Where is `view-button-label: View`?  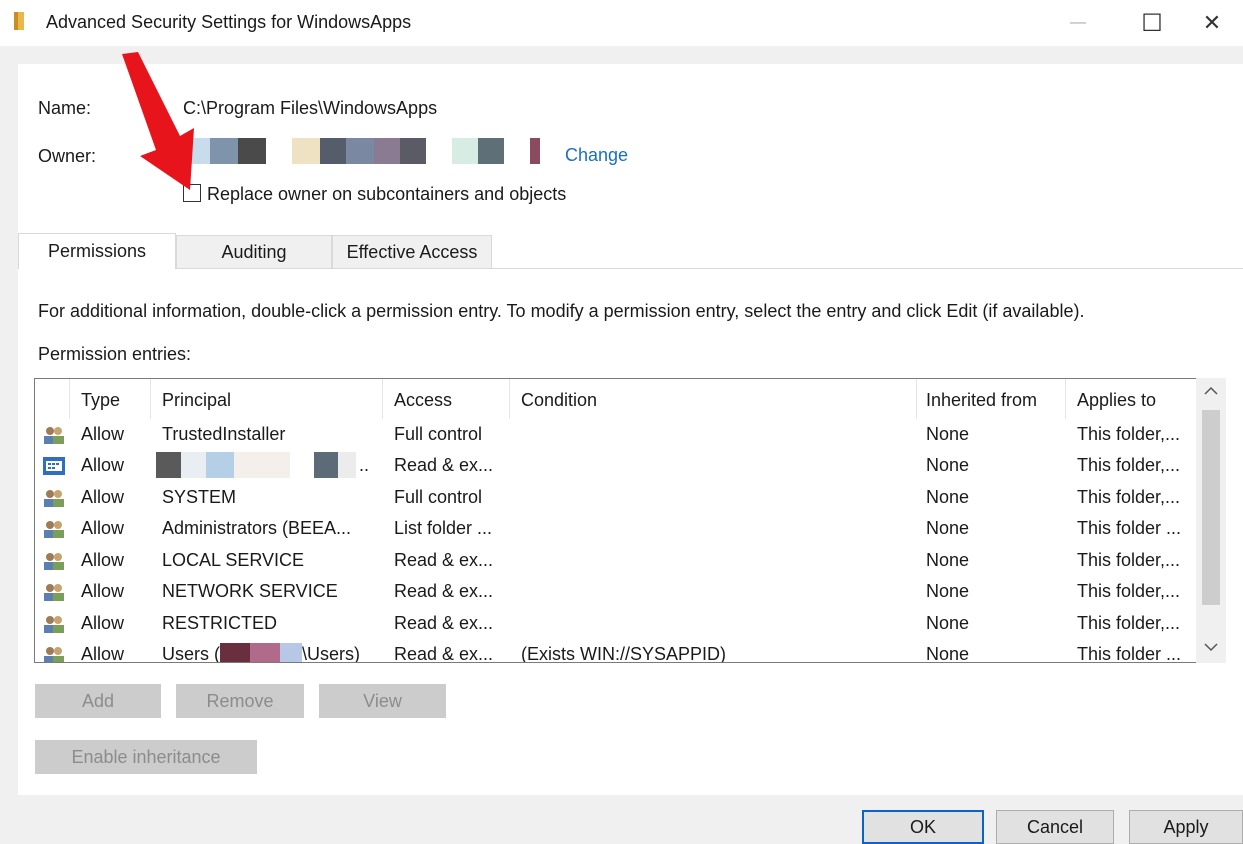 view-button-label: View is located at coordinates (382, 700).